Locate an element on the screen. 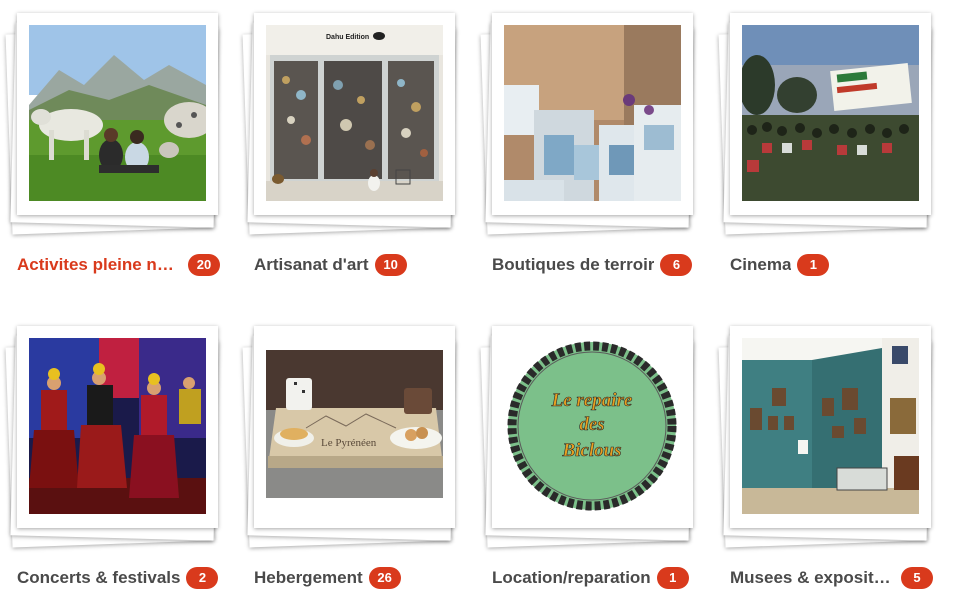 This screenshot has width=959, height=616. category-title: Location/reparation is located at coordinates (571, 578).